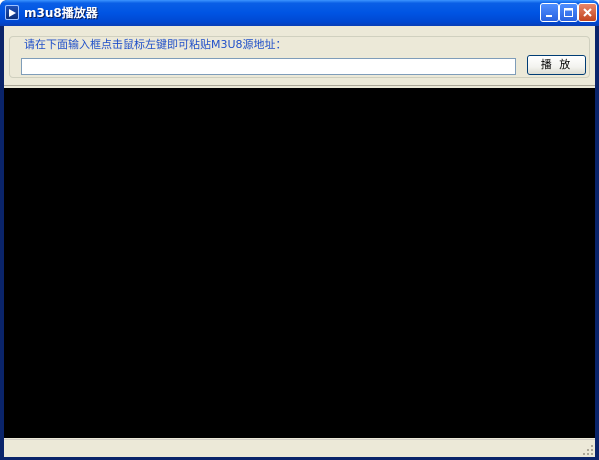 The width and height of the screenshot is (599, 460). Describe the element at coordinates (268, 66) in the screenshot. I see `url-input` at that location.